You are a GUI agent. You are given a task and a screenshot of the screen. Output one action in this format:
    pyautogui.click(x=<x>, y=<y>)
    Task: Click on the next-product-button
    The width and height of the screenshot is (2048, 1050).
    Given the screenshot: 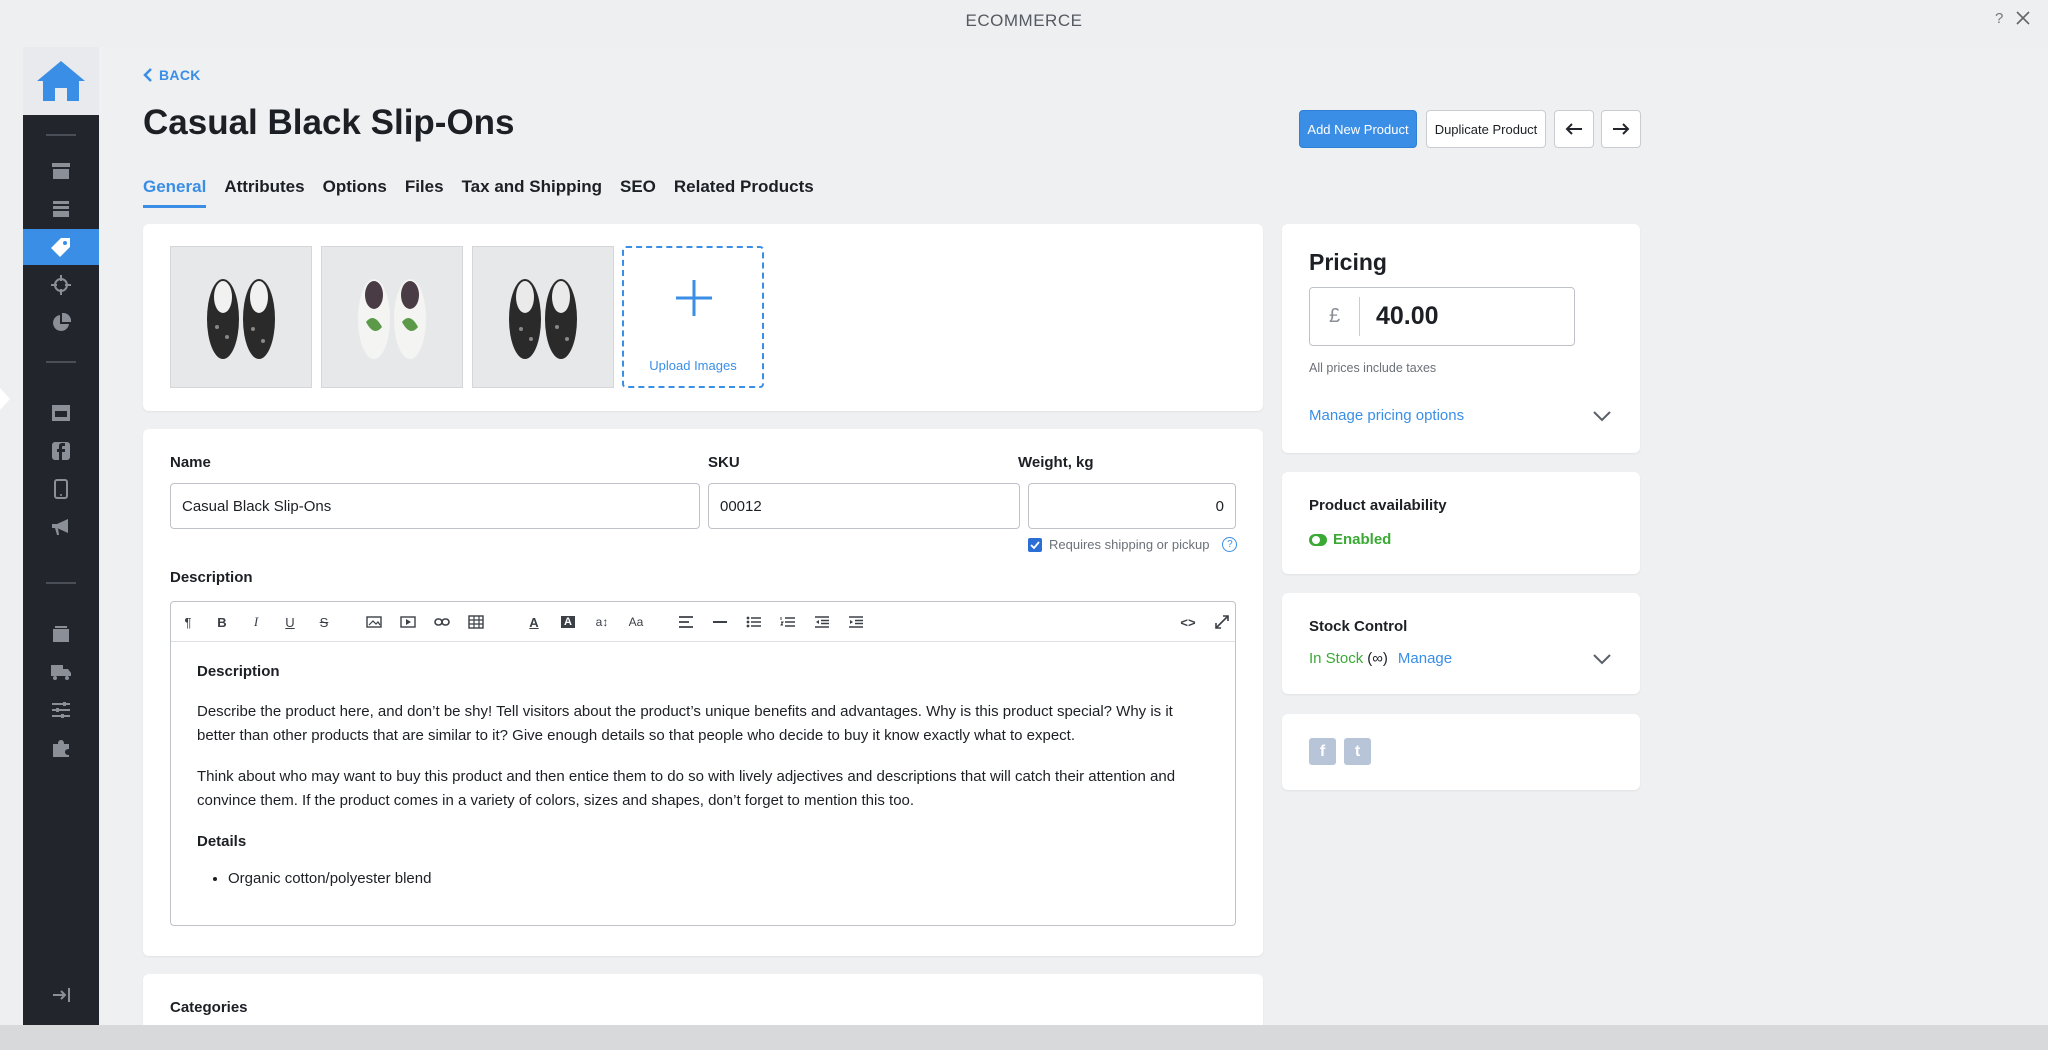 What is the action you would take?
    pyautogui.click(x=1621, y=129)
    